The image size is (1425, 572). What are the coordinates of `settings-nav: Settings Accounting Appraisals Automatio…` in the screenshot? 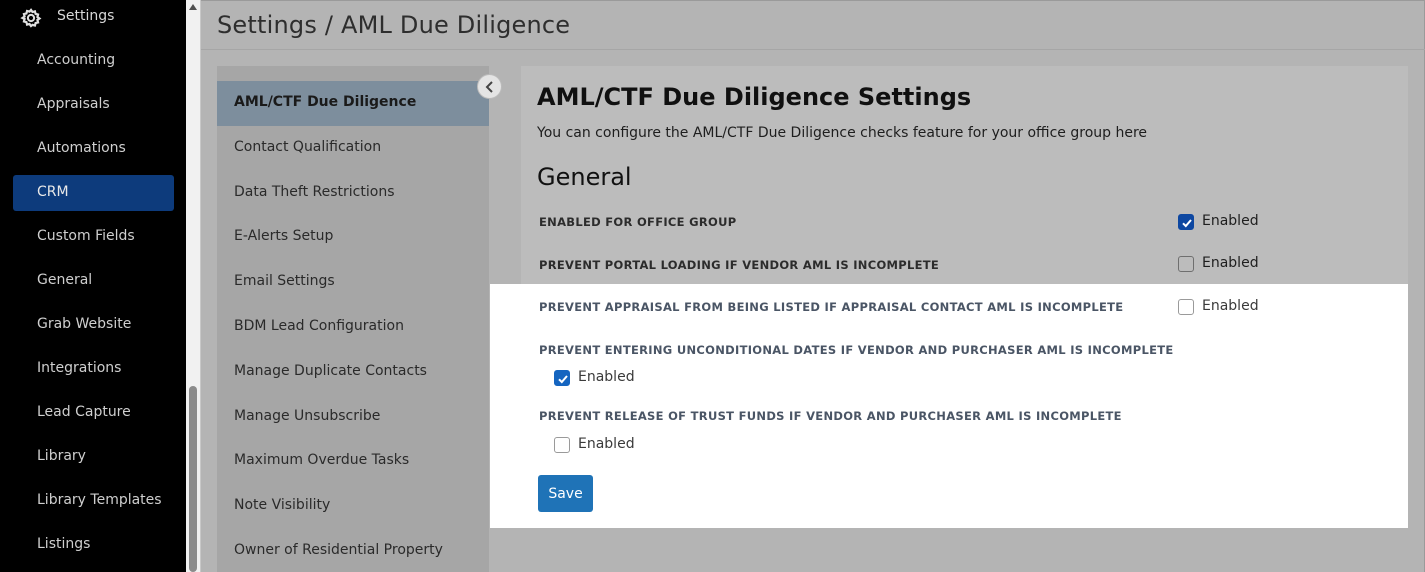 It's located at (93, 286).